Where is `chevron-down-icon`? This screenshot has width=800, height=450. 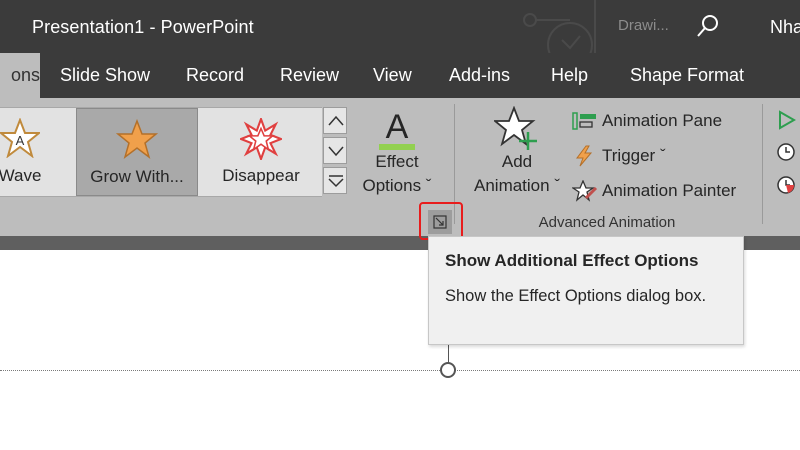
chevron-down-icon is located at coordinates (336, 151).